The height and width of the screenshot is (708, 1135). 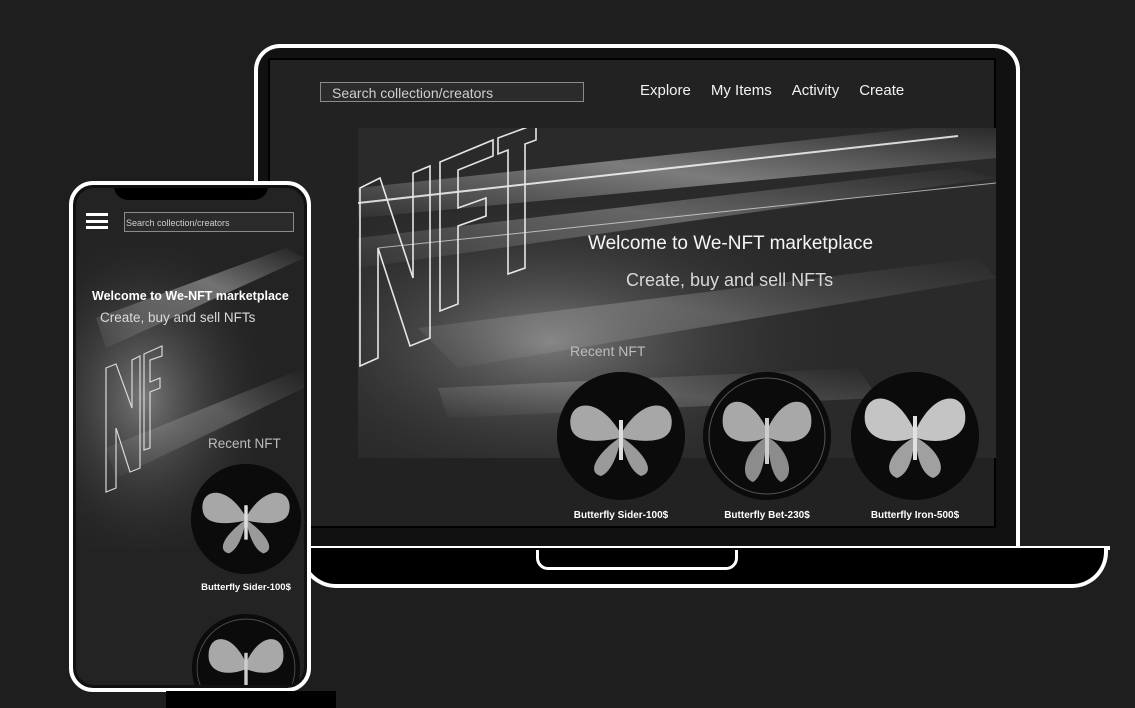 I want to click on nft-caption: Butterfly Bet-230$, so click(x=767, y=515).